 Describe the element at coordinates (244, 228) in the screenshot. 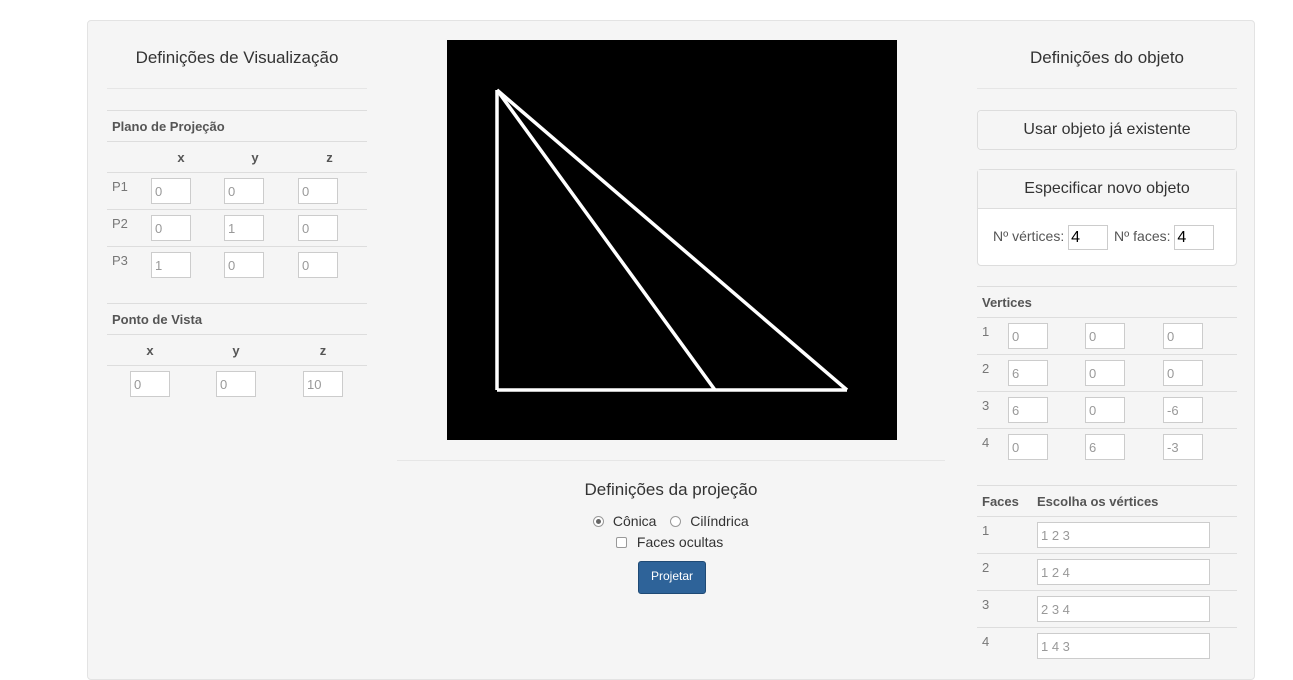

I see `p2-y-input` at that location.